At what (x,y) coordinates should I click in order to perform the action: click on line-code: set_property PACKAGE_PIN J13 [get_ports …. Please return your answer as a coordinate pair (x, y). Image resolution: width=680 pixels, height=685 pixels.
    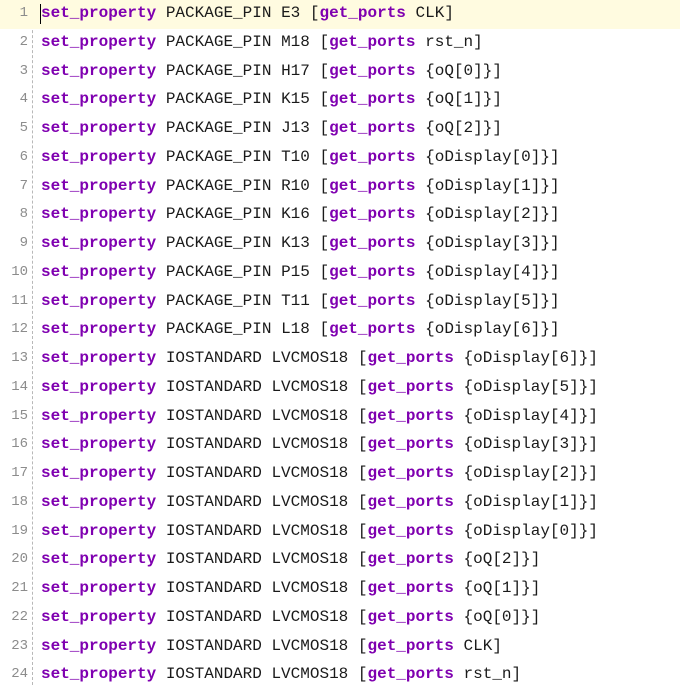
    Looking at the image, I should click on (271, 128).